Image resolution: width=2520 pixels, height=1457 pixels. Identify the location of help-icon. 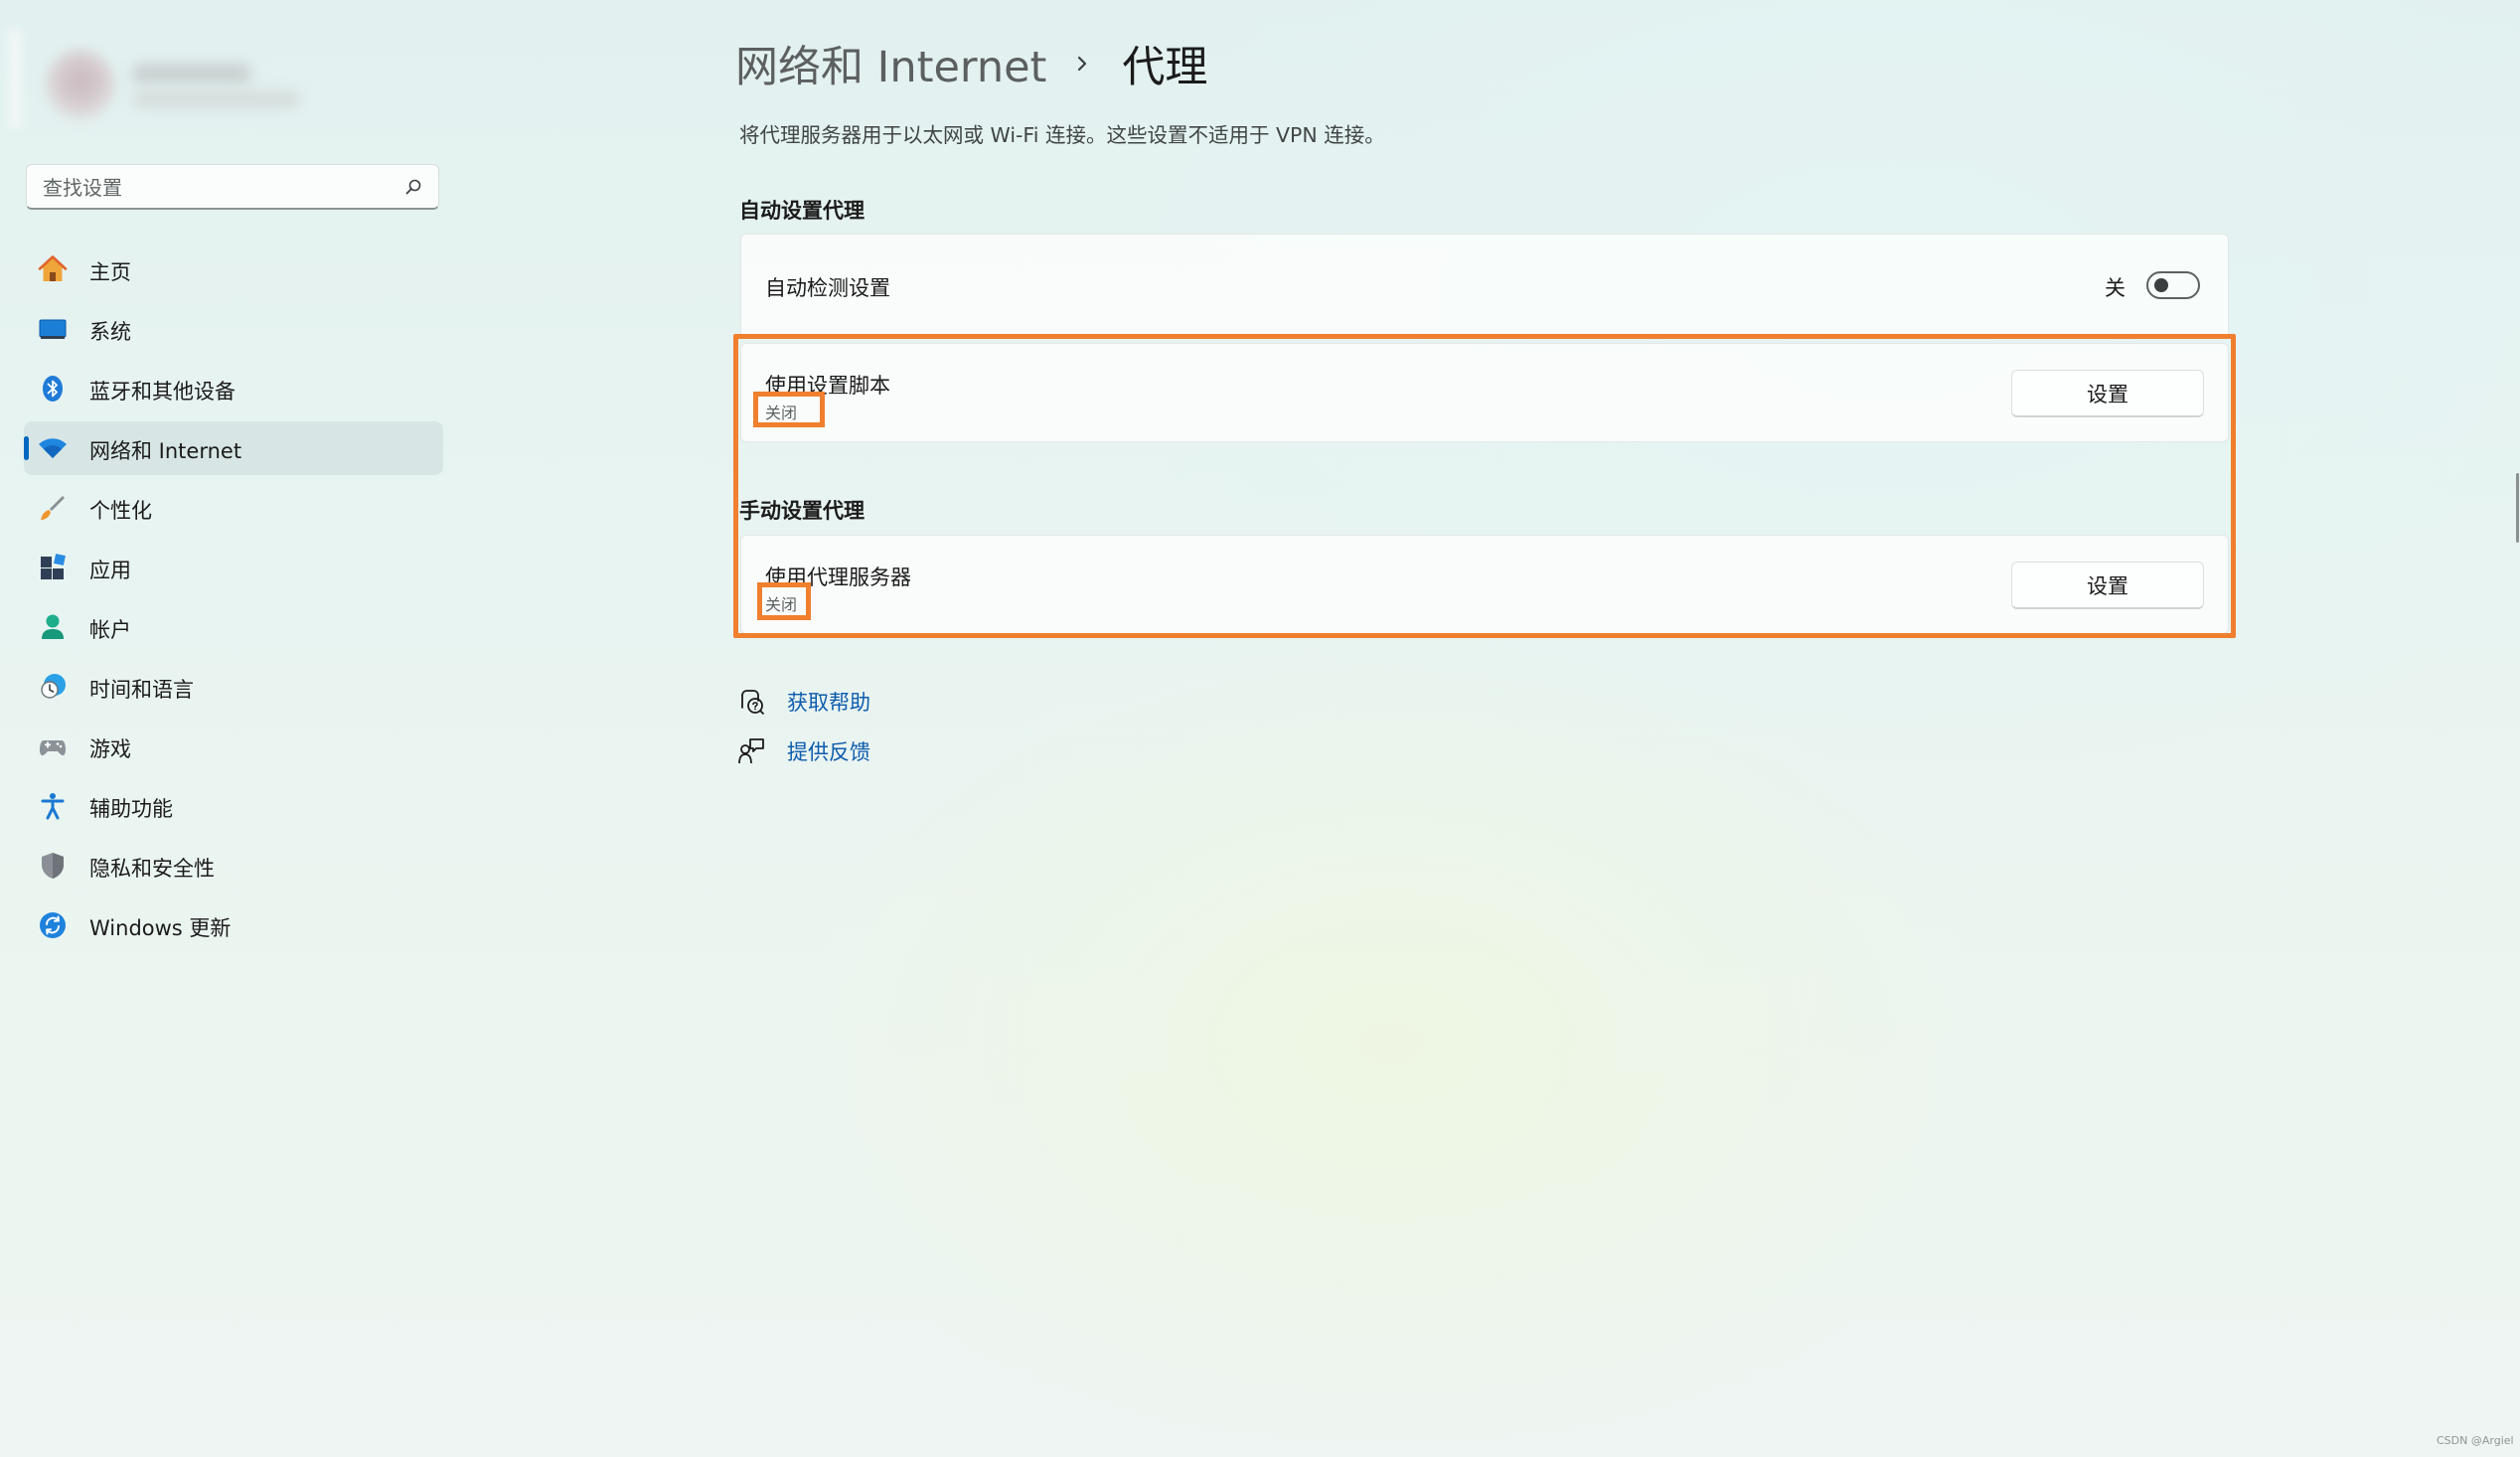
(752, 702).